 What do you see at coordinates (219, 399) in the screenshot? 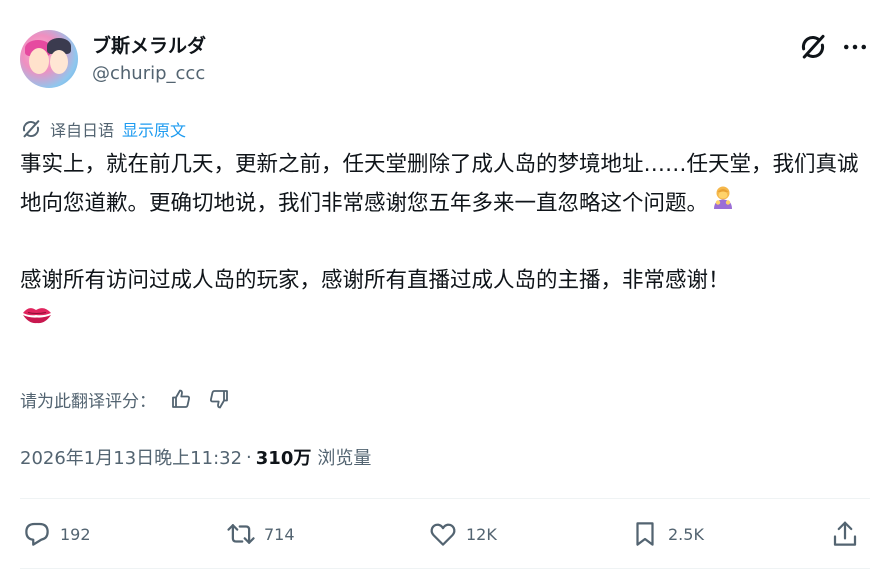
I see `thumbs-down-icon` at bounding box center [219, 399].